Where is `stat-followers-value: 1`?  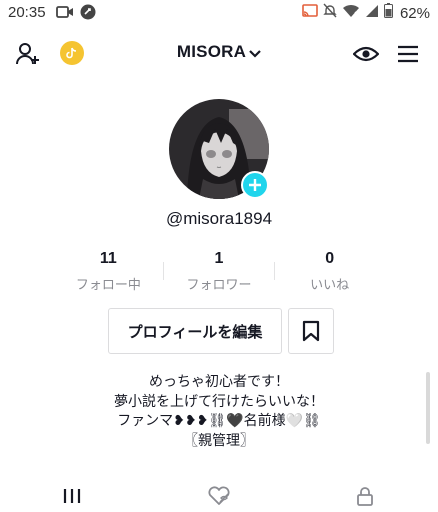 stat-followers-value: 1 is located at coordinates (219, 258).